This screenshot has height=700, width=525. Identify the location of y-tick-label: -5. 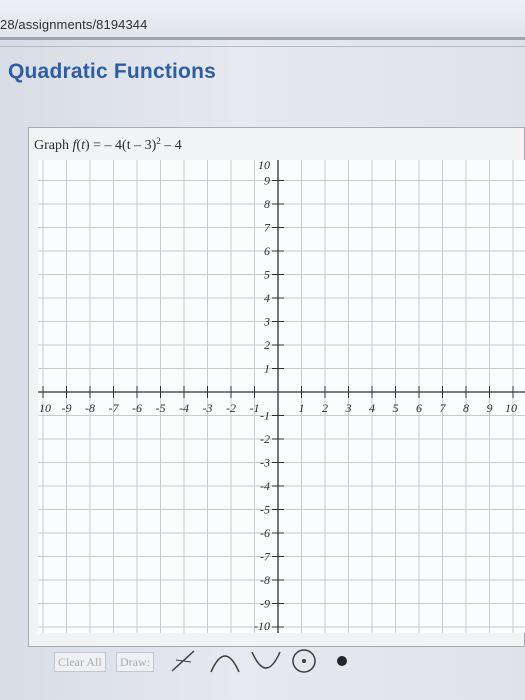
(265, 510).